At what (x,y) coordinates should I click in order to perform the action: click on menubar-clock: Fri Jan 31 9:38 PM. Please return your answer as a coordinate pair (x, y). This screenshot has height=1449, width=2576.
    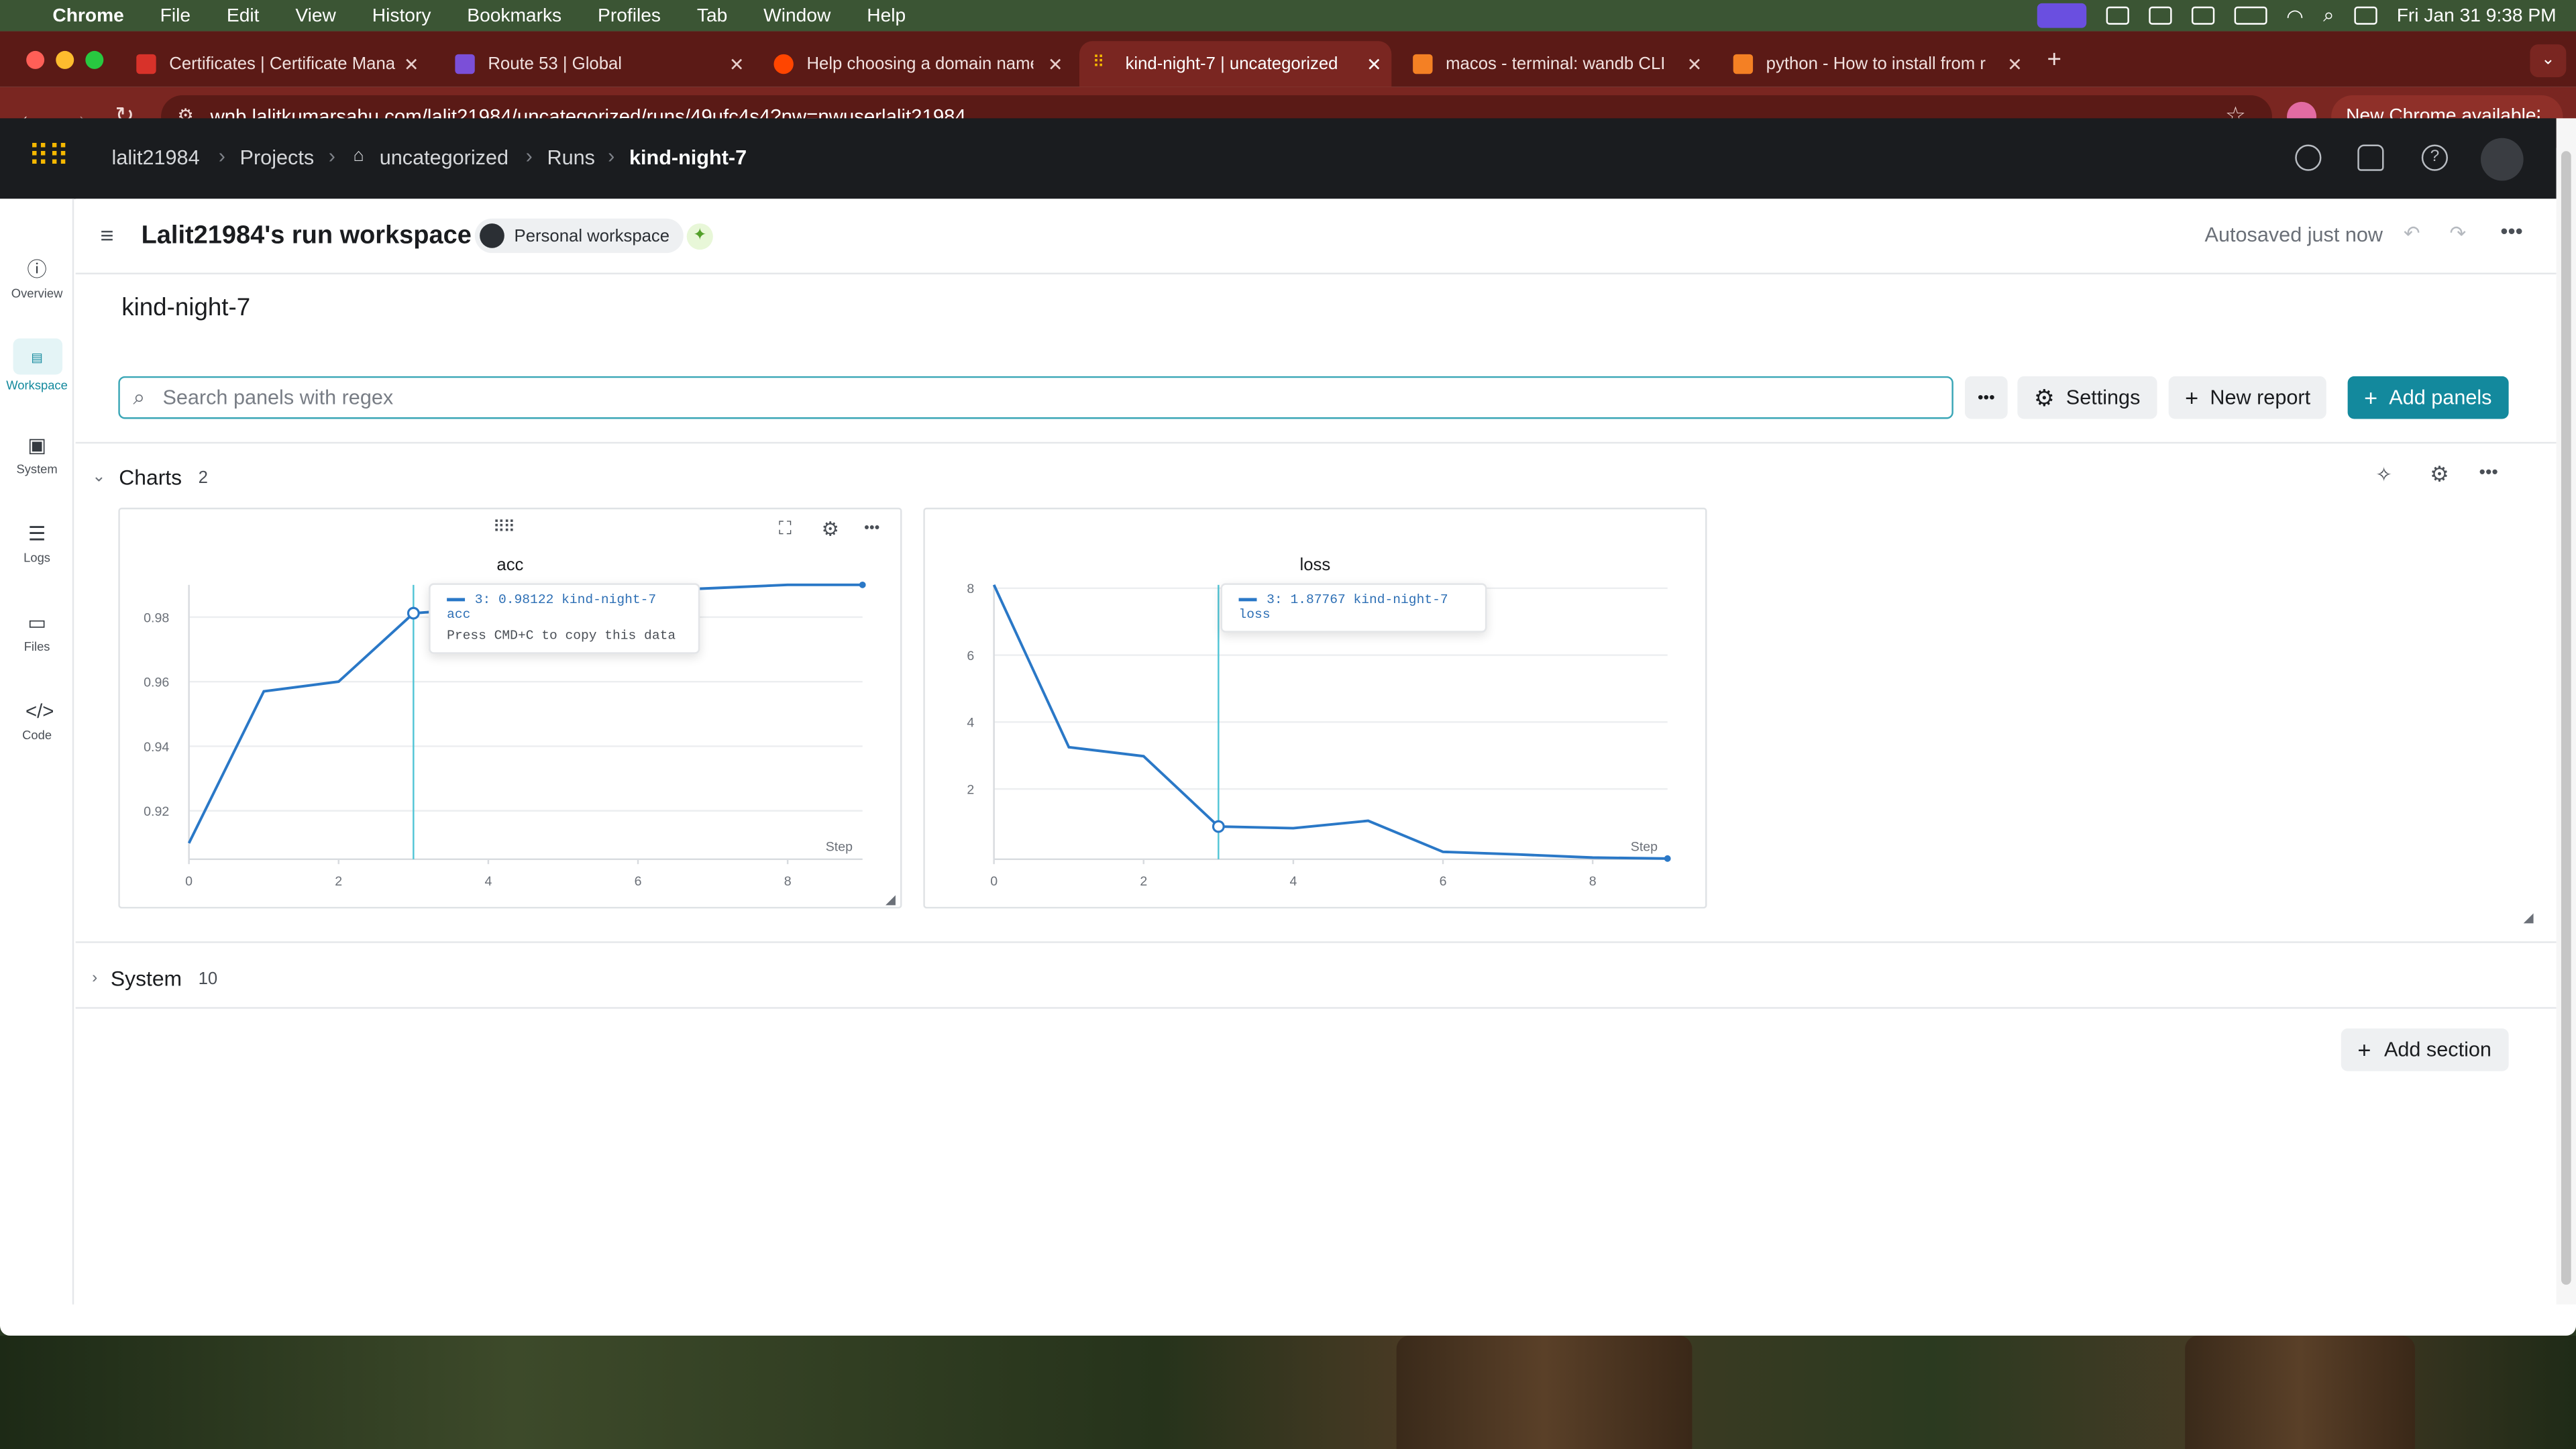
    Looking at the image, I should click on (2477, 15).